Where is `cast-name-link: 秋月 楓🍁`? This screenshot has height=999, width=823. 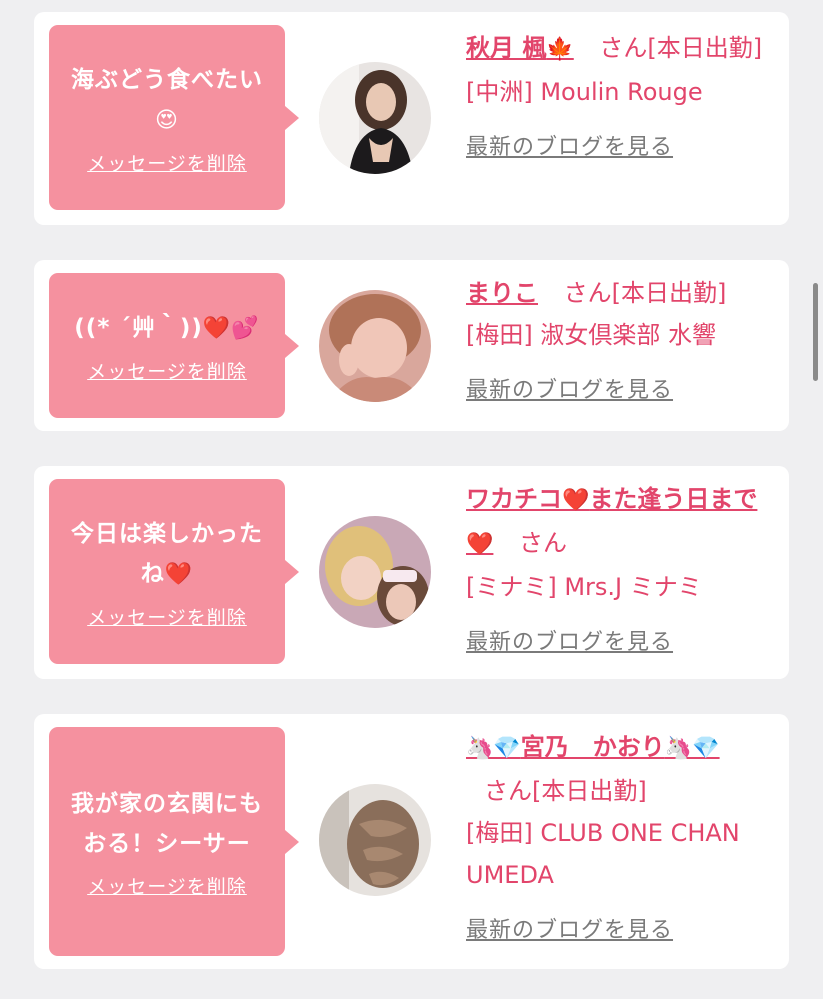
cast-name-link: 秋月 楓🍁 is located at coordinates (520, 48).